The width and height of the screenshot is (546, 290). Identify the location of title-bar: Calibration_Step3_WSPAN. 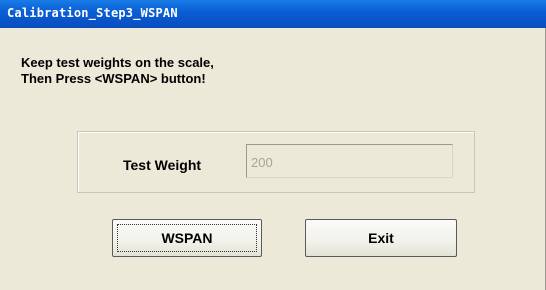
(273, 14).